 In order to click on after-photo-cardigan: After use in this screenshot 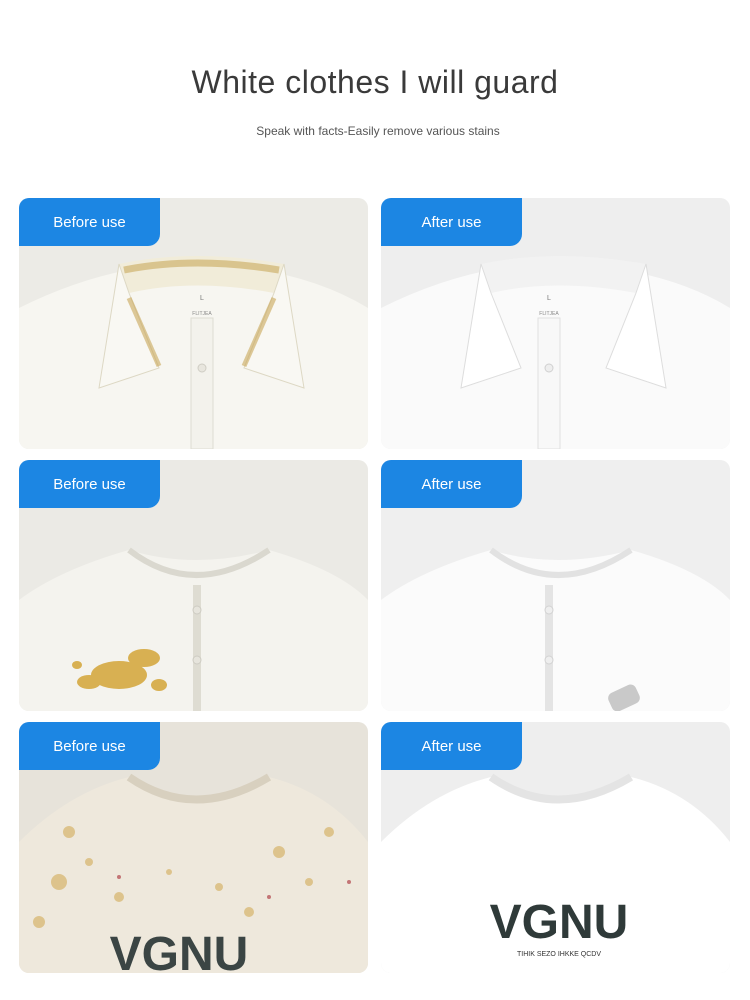, I will do `click(555, 585)`.